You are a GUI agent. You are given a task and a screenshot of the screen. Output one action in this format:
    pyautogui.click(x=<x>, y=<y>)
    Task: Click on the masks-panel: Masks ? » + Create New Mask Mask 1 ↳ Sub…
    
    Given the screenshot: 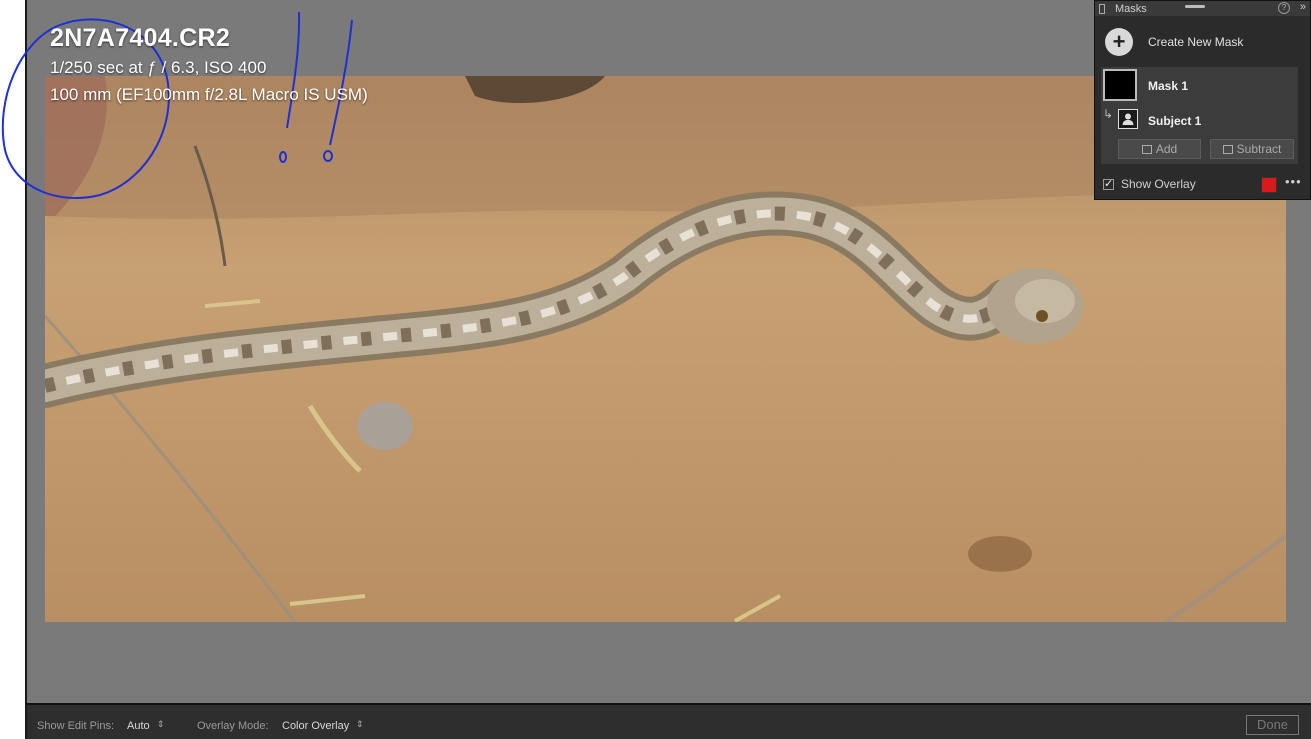 What is the action you would take?
    pyautogui.click(x=1202, y=100)
    